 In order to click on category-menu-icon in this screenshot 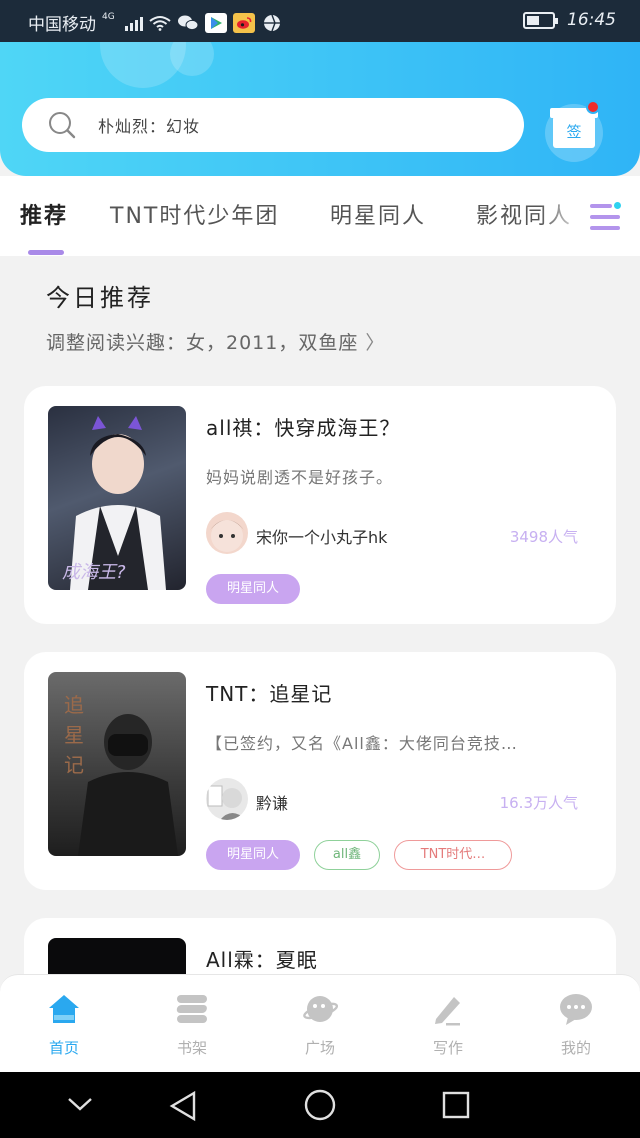, I will do `click(605, 217)`.